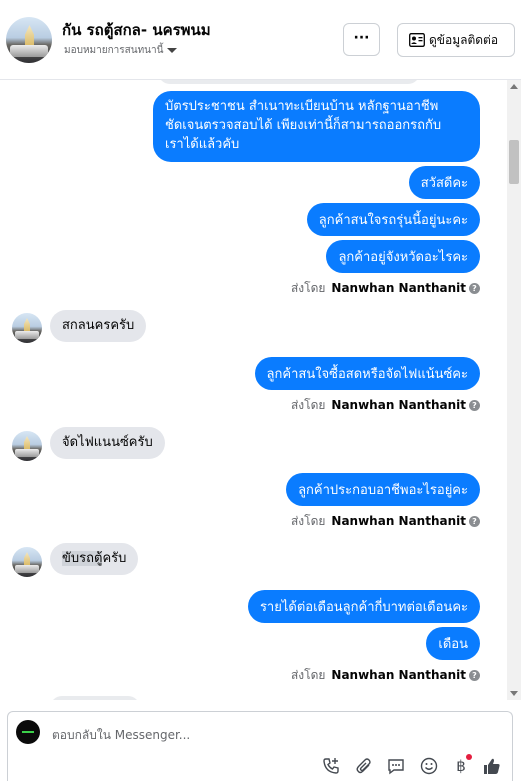  What do you see at coordinates (464, 40) in the screenshot?
I see `view-contact-label: ดูข้อมูลติดต่อ` at bounding box center [464, 40].